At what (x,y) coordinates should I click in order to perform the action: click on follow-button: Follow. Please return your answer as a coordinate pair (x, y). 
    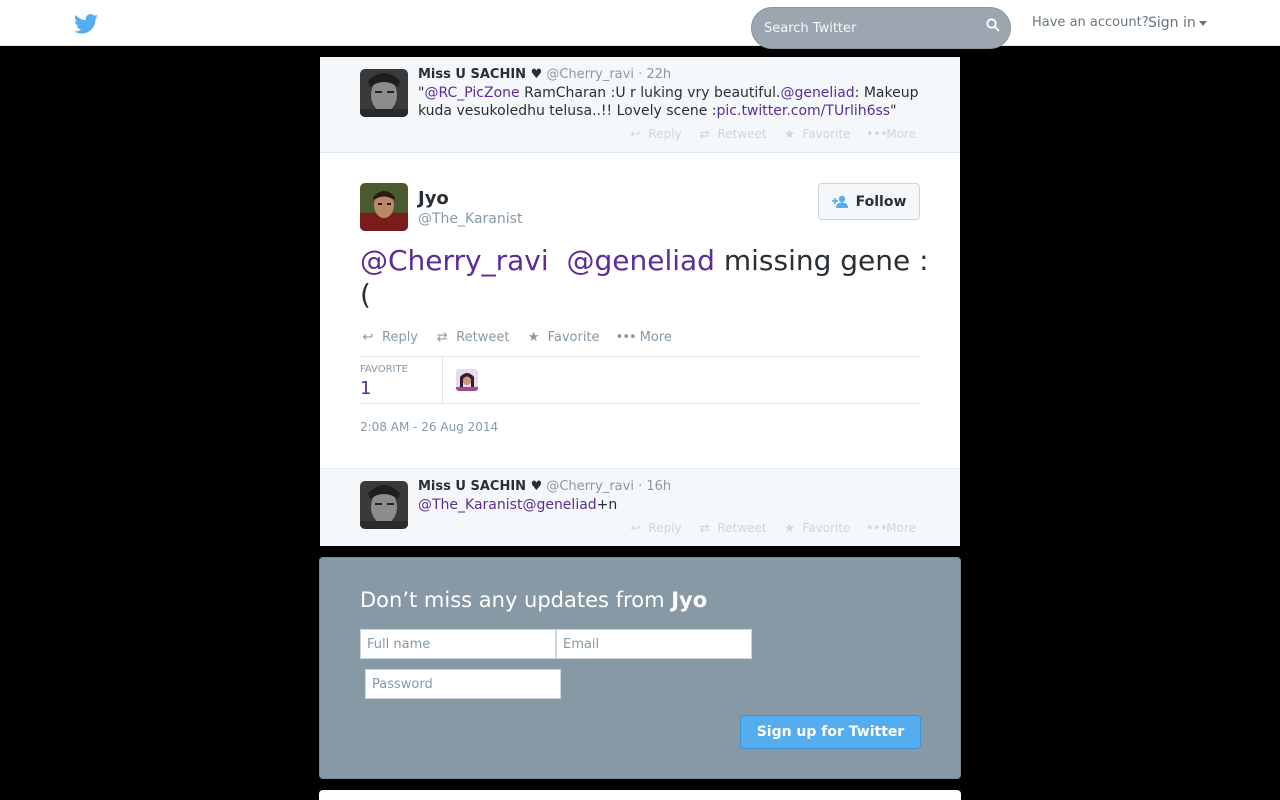
    Looking at the image, I should click on (869, 201).